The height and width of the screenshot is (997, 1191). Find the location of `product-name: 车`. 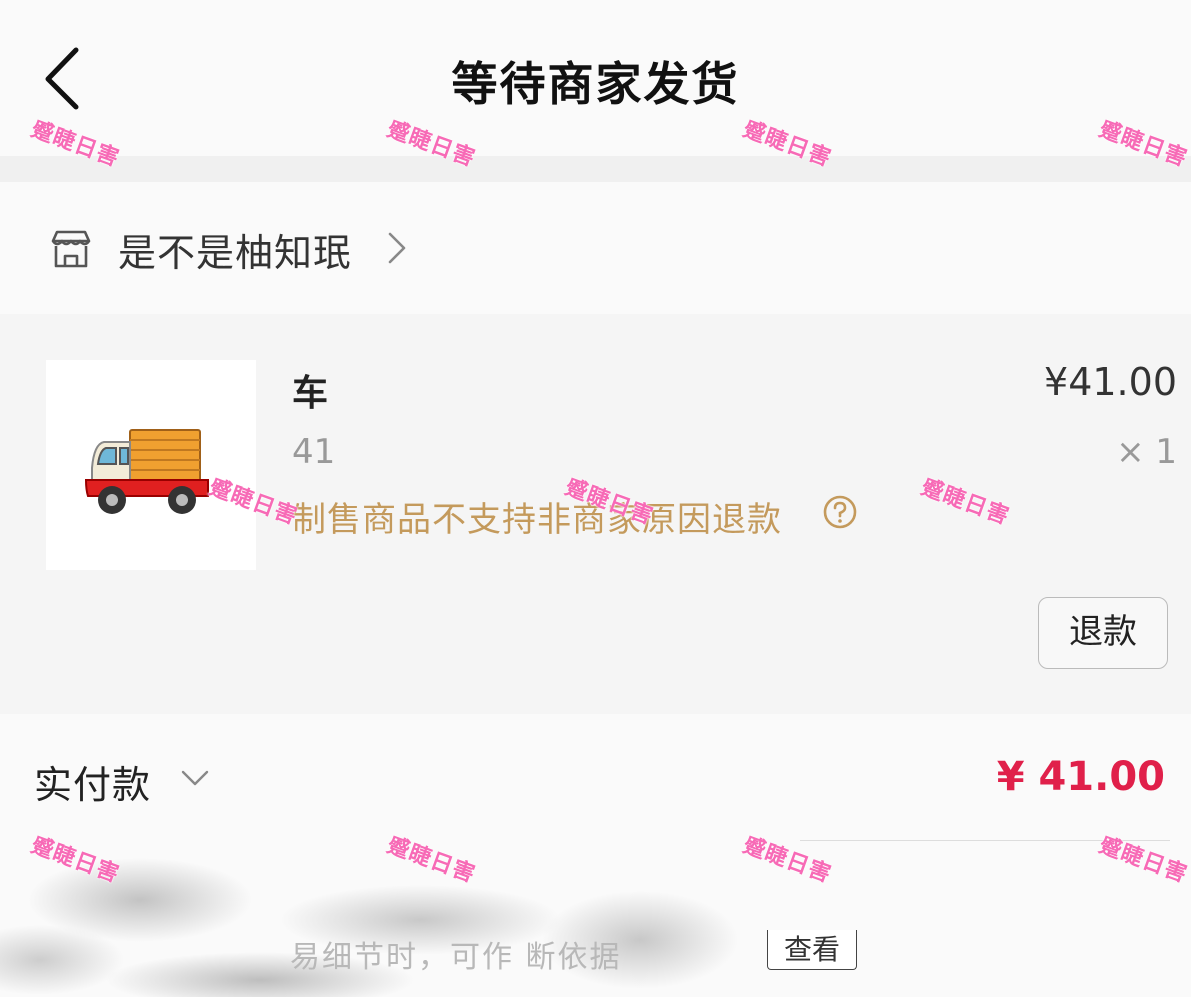

product-name: 车 is located at coordinates (310, 393).